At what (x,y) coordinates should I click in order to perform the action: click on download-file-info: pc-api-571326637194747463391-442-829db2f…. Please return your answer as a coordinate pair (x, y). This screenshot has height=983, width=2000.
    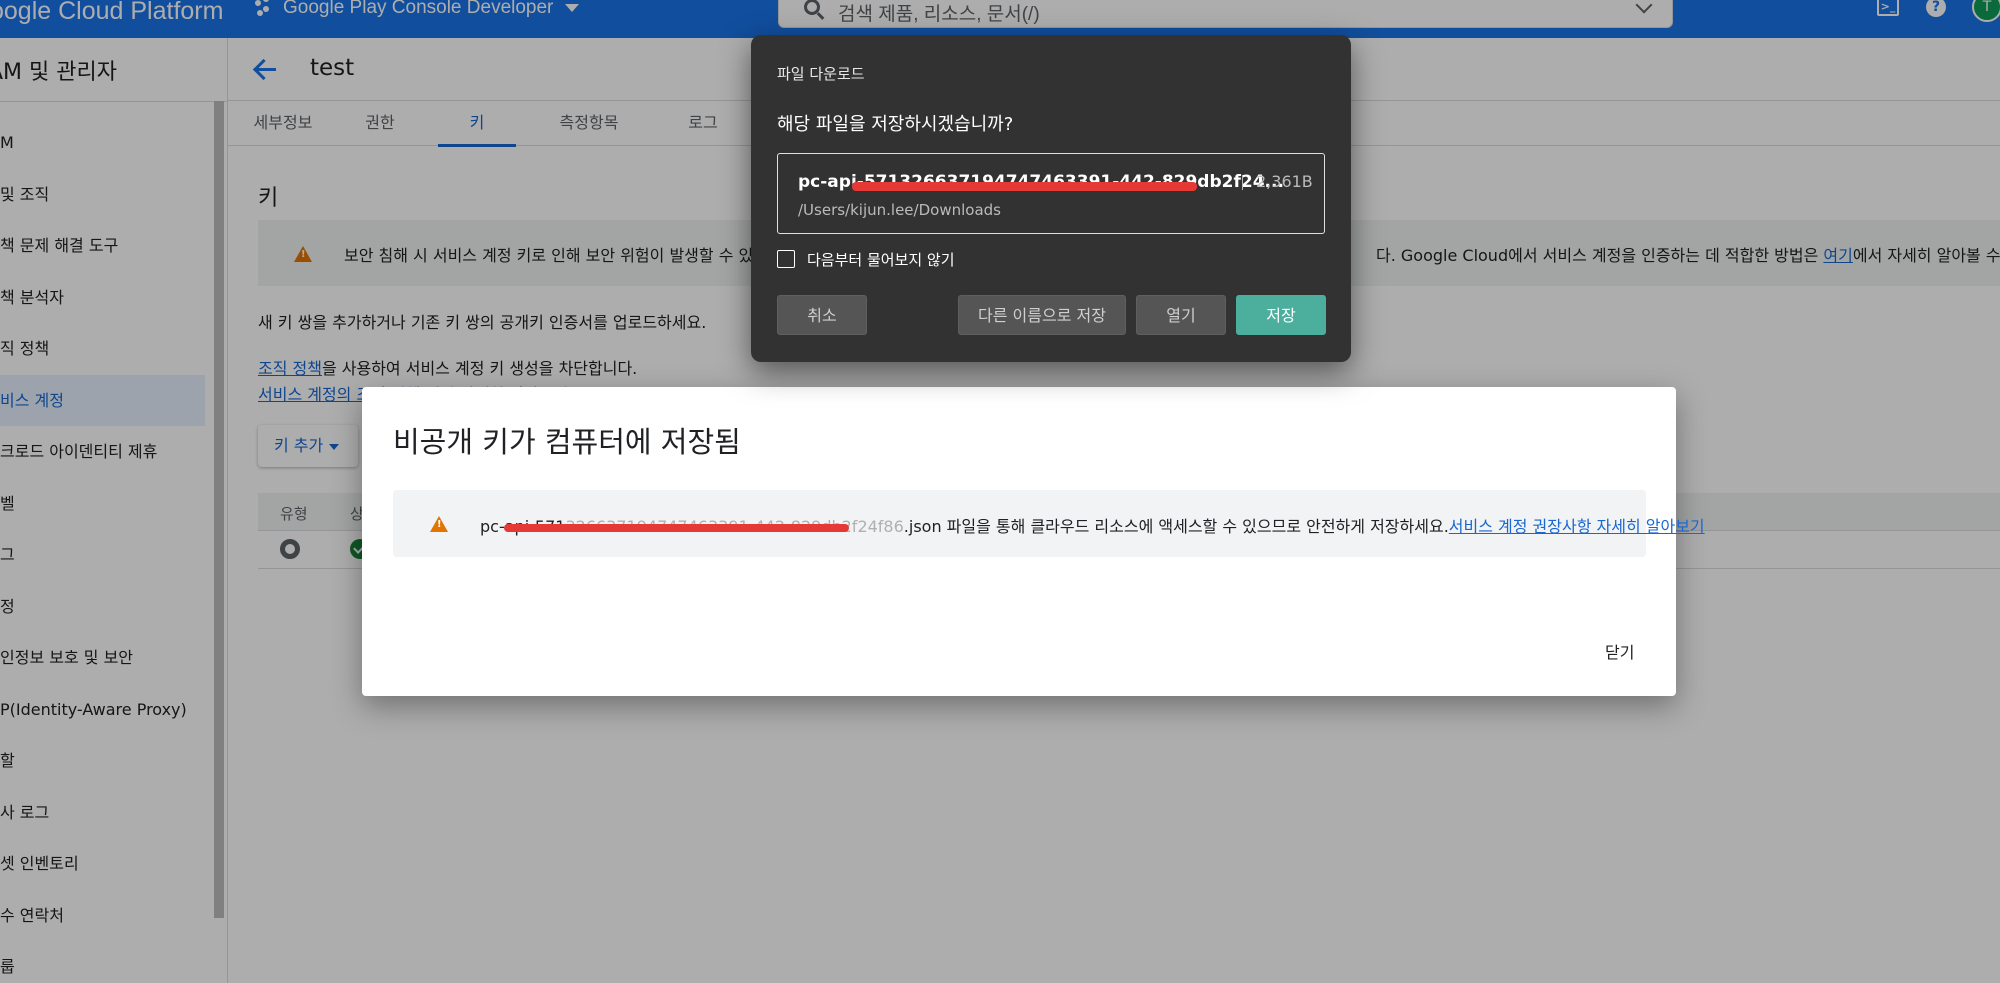
    Looking at the image, I should click on (1051, 193).